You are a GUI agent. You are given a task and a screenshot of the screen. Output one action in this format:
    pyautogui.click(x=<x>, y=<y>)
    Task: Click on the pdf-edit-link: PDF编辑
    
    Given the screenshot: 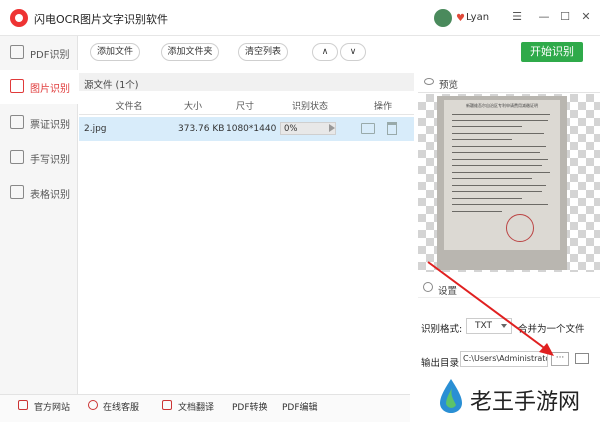 What is the action you would take?
    pyautogui.click(x=300, y=406)
    